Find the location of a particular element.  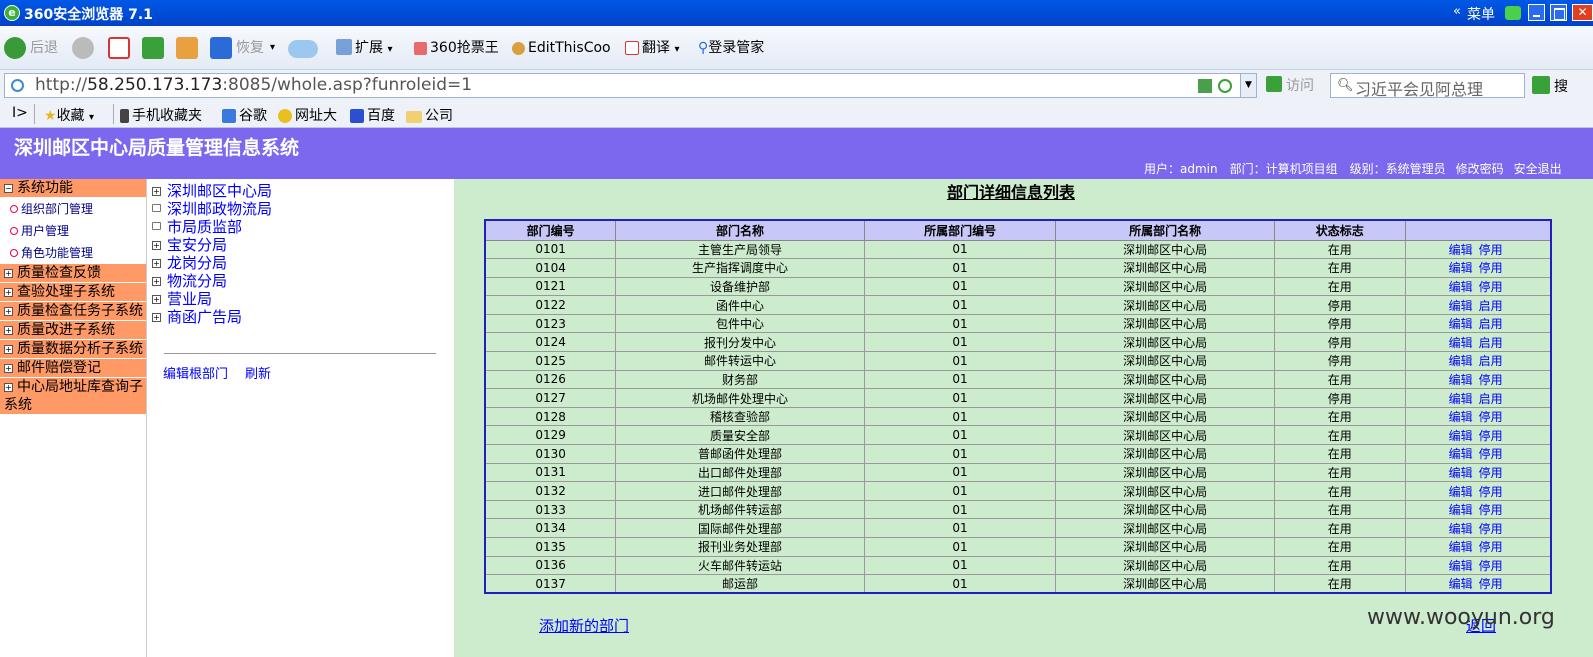

qr-code-icon is located at coordinates (1205, 86).